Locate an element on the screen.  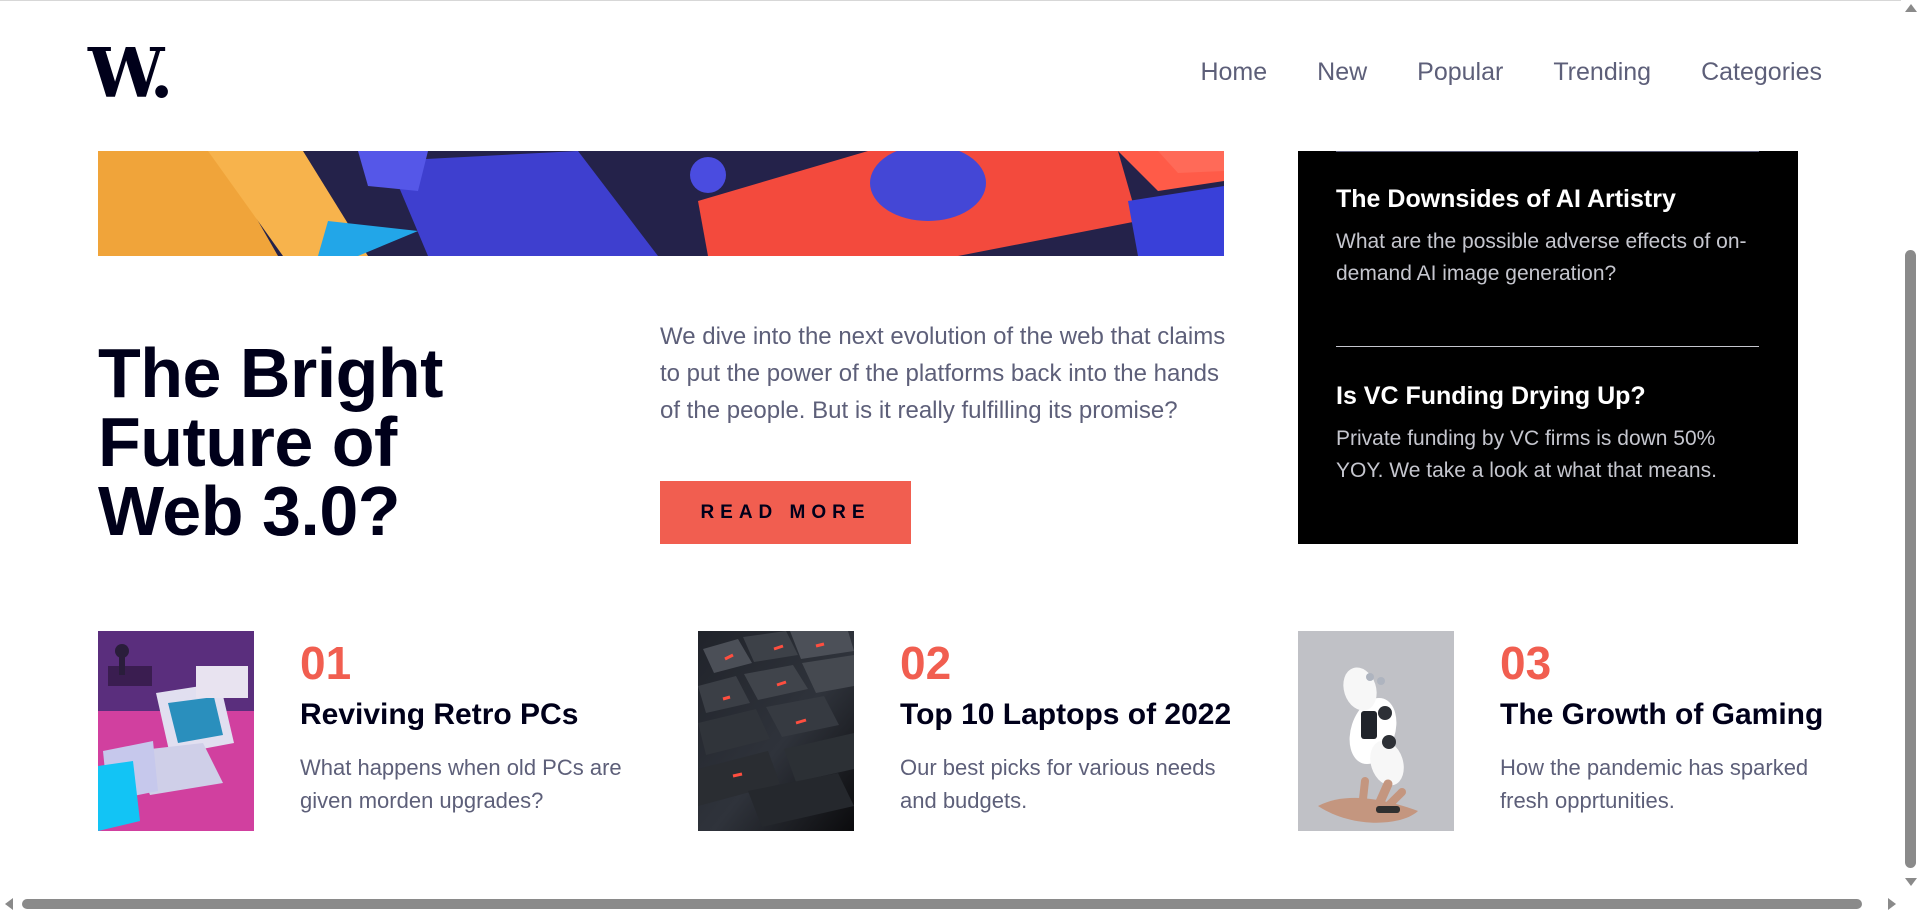
article-title: Reviving Retro PCs is located at coordinates (475, 715).